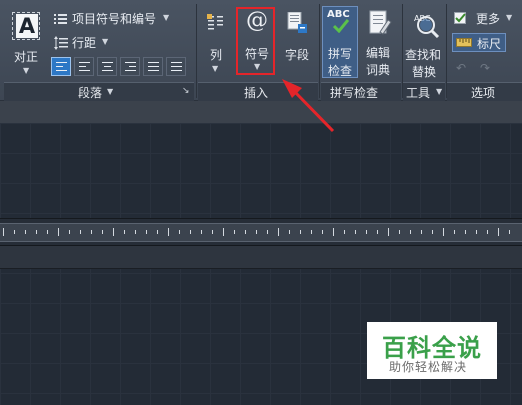  I want to click on annotation-arrow, so click(308, 106).